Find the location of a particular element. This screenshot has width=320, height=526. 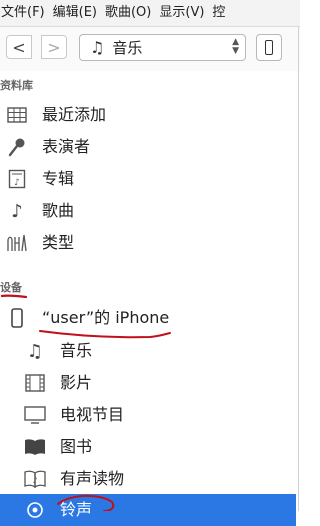

grid-icon is located at coordinates (17, 115).